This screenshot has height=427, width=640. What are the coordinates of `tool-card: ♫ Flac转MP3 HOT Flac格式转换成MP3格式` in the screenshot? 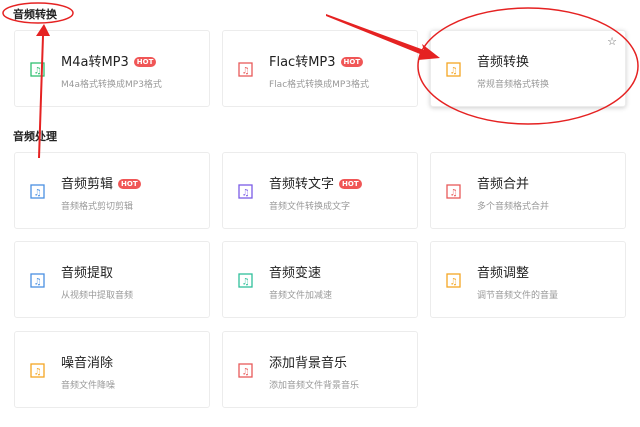 It's located at (320, 68).